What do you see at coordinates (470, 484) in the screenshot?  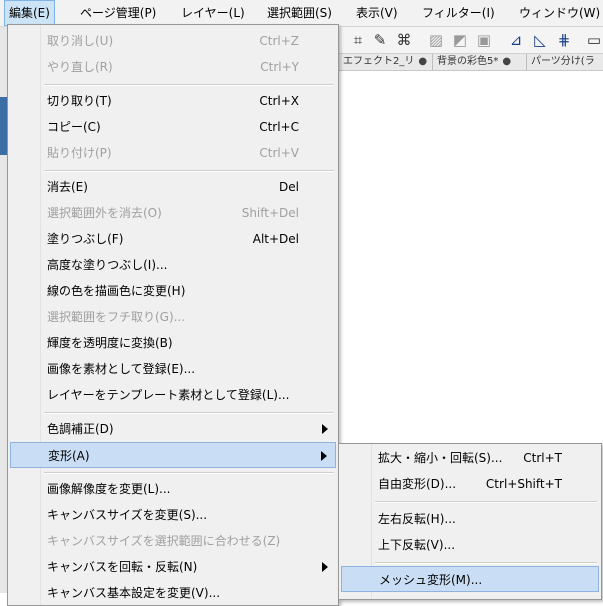 I see `menu-item-free-transform: 自由変形(D)... Ctrl+Shift+T` at bounding box center [470, 484].